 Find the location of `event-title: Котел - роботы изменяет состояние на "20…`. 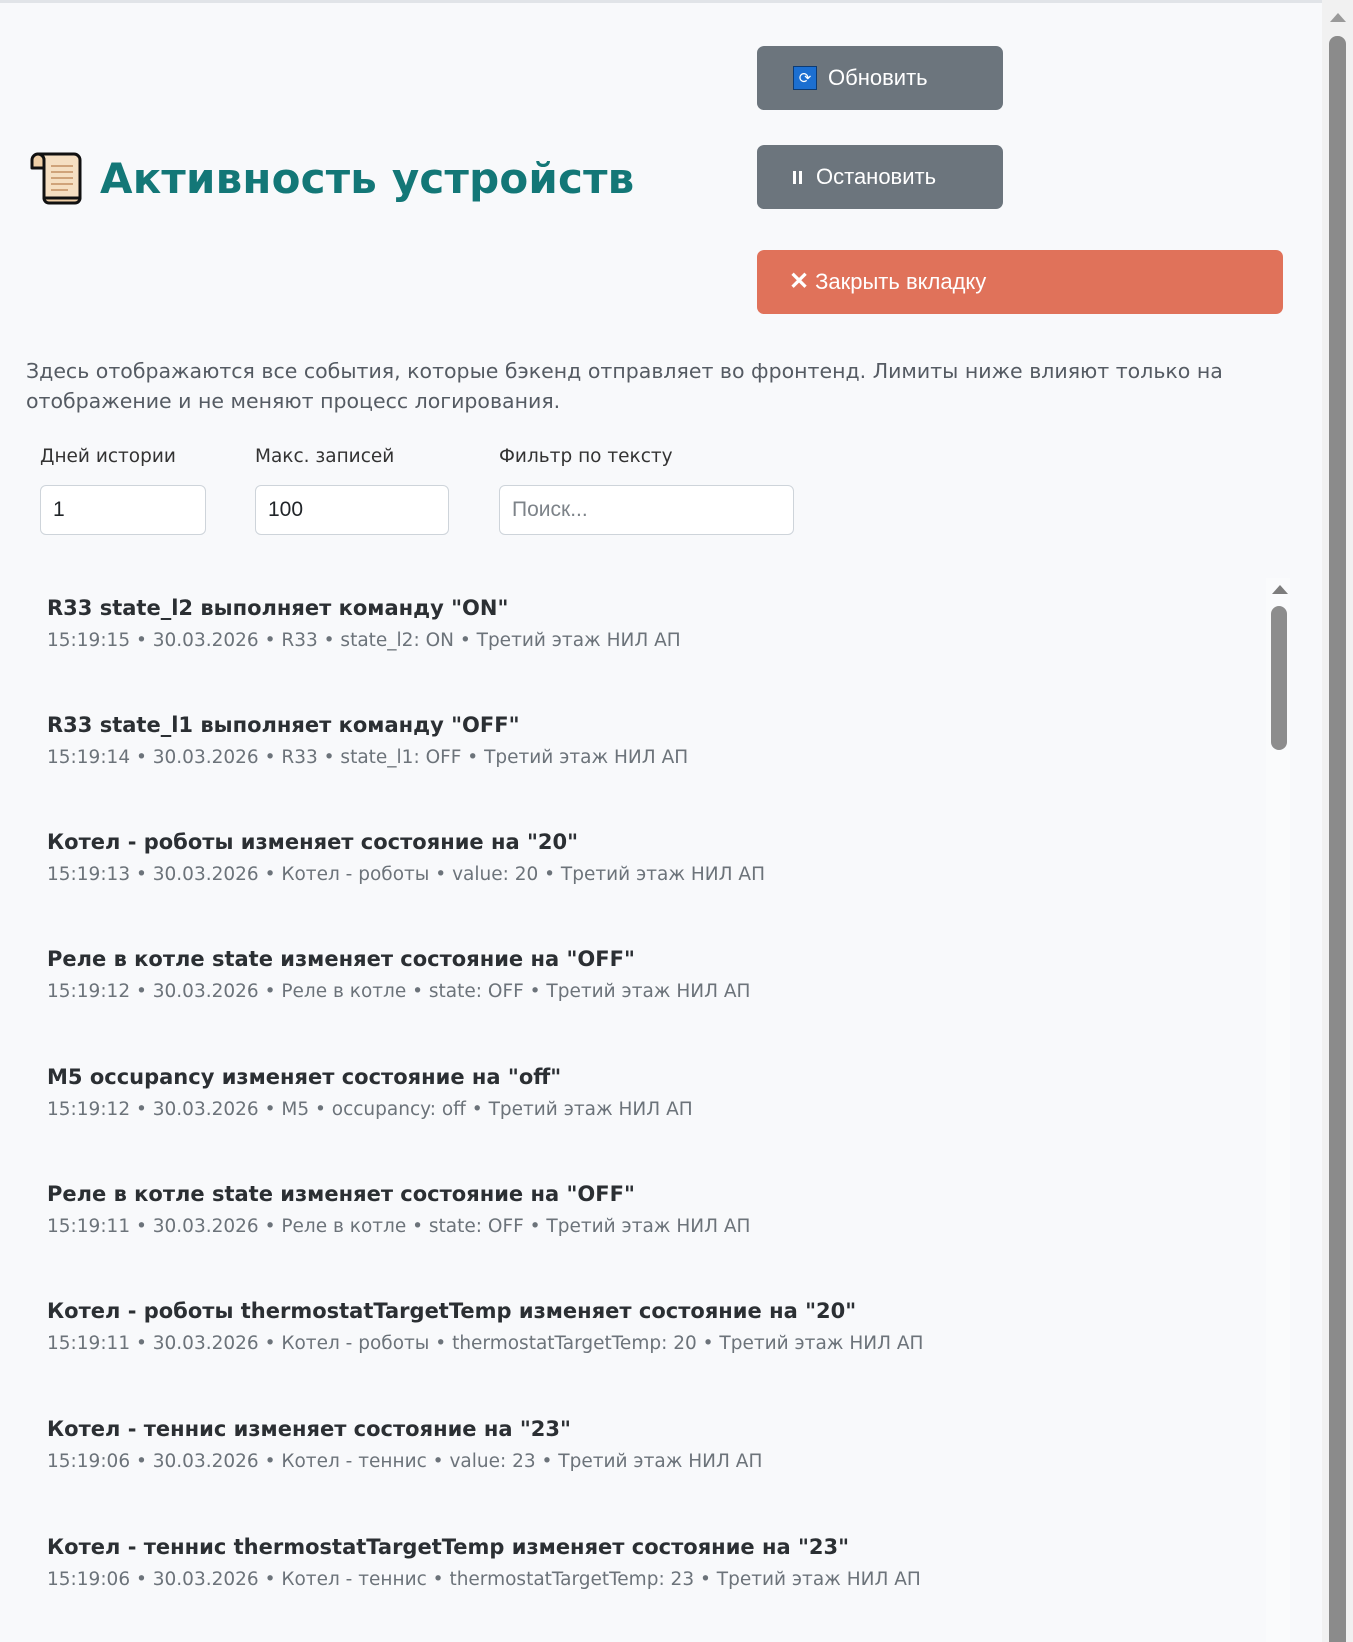

event-title: Котел - роботы изменяет состояние на "20… is located at coordinates (313, 842).